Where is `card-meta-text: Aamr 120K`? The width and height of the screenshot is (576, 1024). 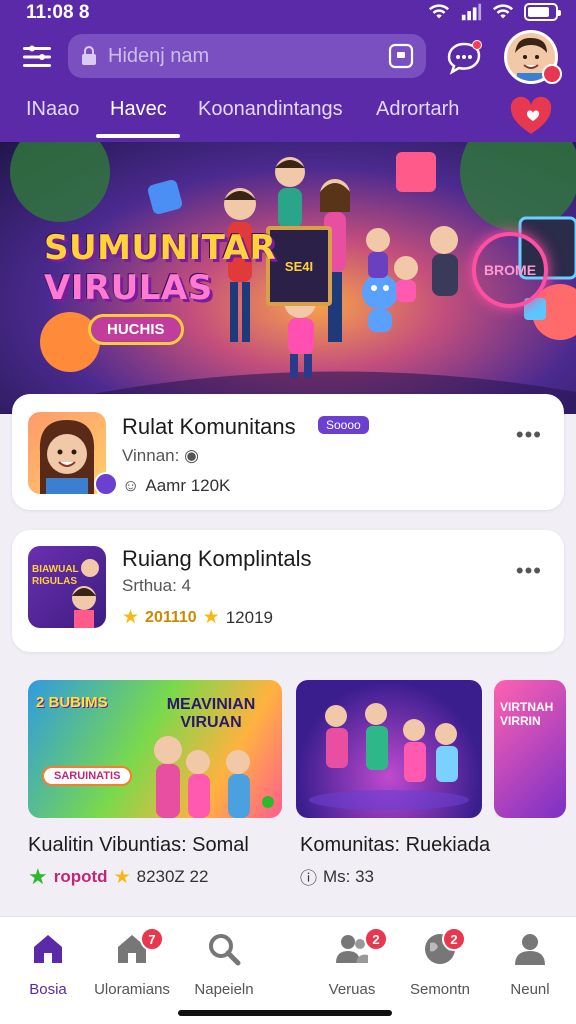
card-meta-text: Aamr 120K is located at coordinates (188, 485).